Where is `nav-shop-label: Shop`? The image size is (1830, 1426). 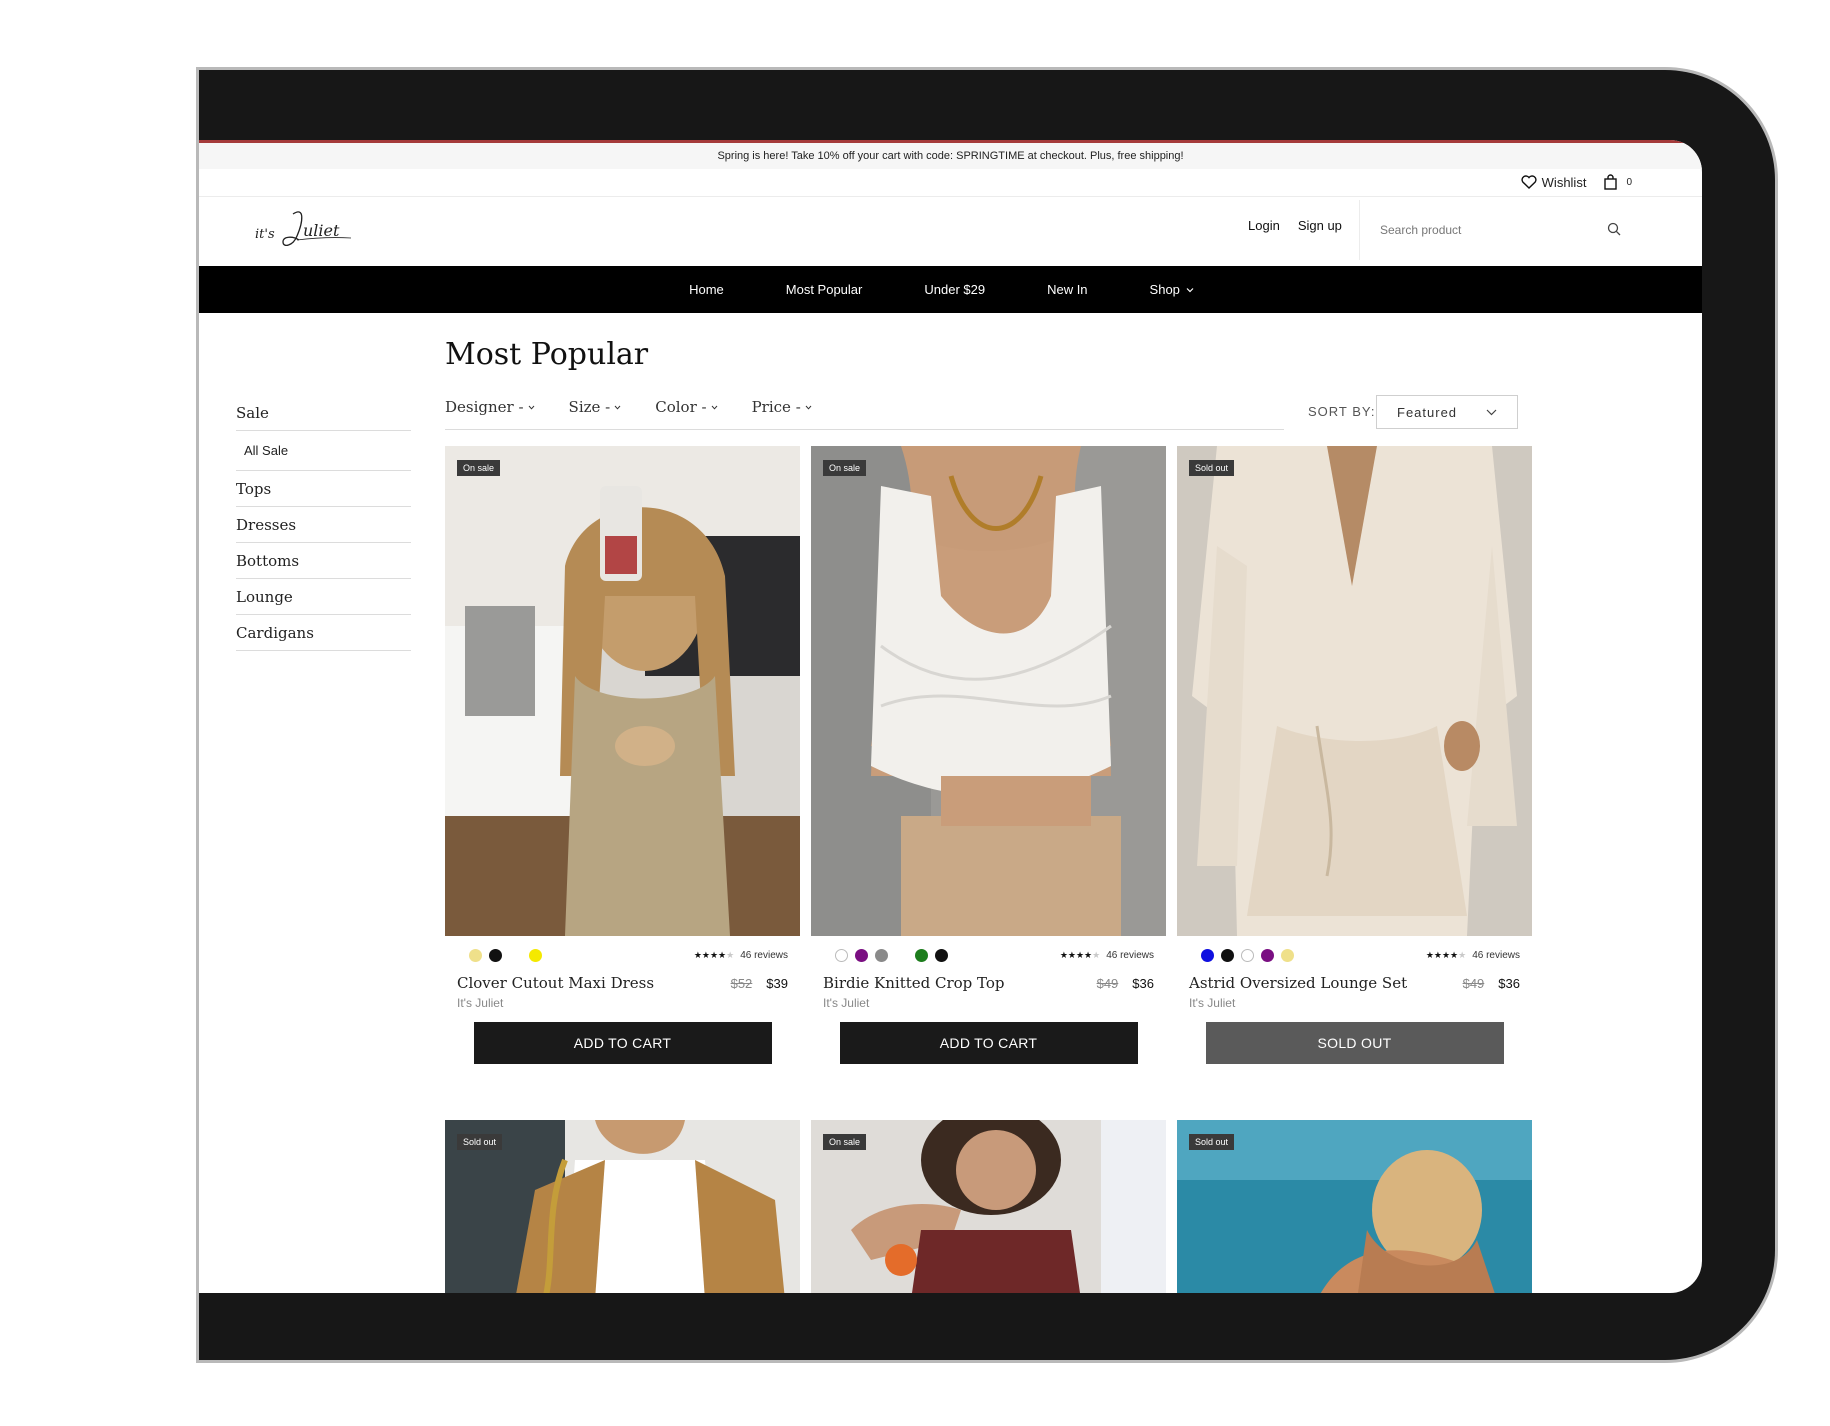
nav-shop-label: Shop is located at coordinates (1164, 289).